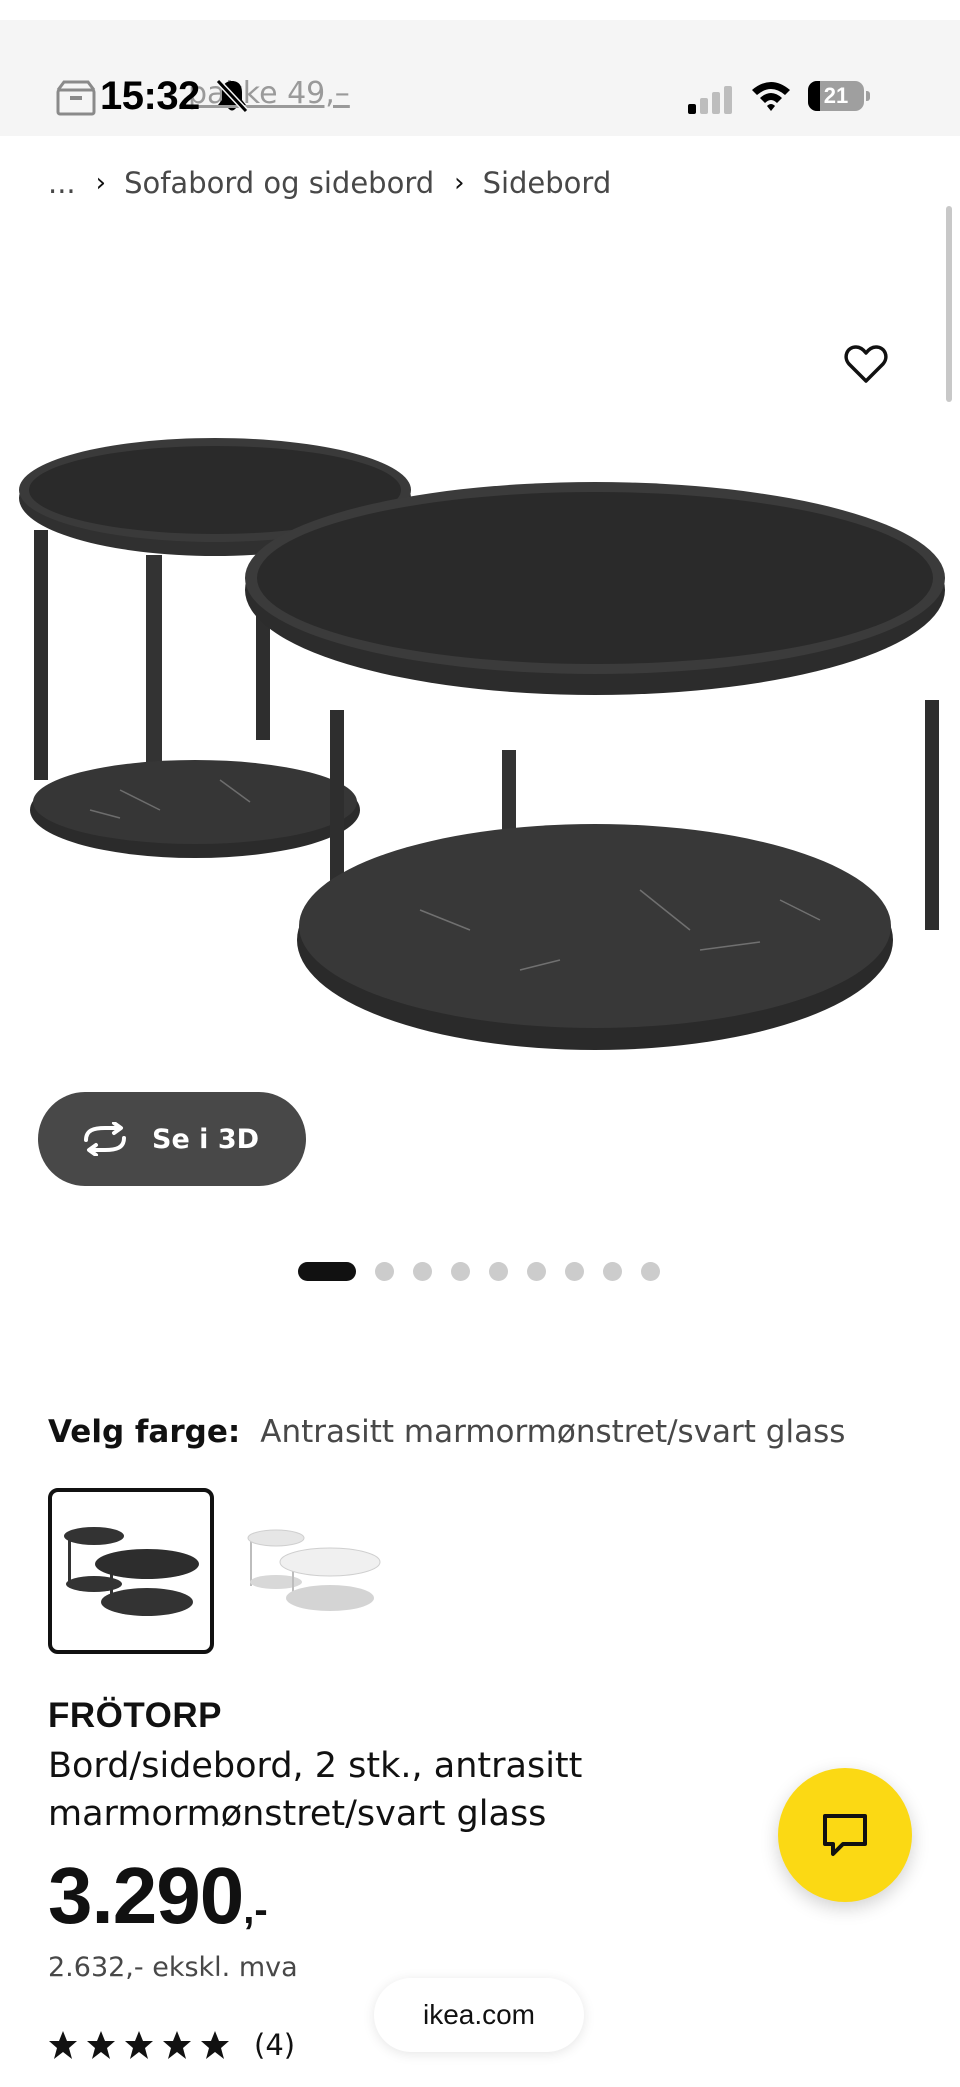 The height and width of the screenshot is (2087, 960). What do you see at coordinates (76, 100) in the screenshot?
I see `box-icon` at bounding box center [76, 100].